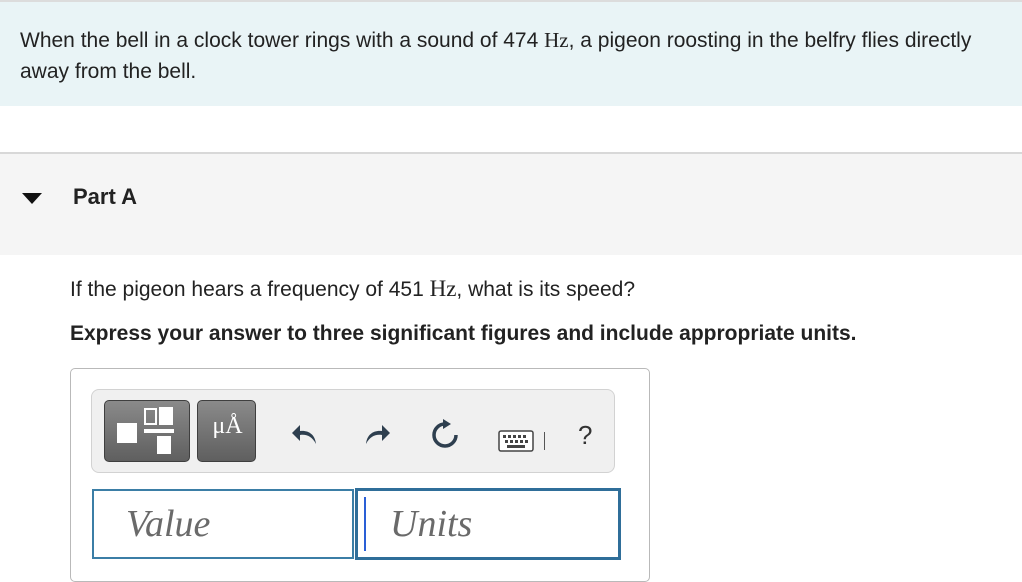 Image resolution: width=1022 pixels, height=582 pixels. What do you see at coordinates (546, 289) in the screenshot?
I see `question-text-end: , what is its speed?` at bounding box center [546, 289].